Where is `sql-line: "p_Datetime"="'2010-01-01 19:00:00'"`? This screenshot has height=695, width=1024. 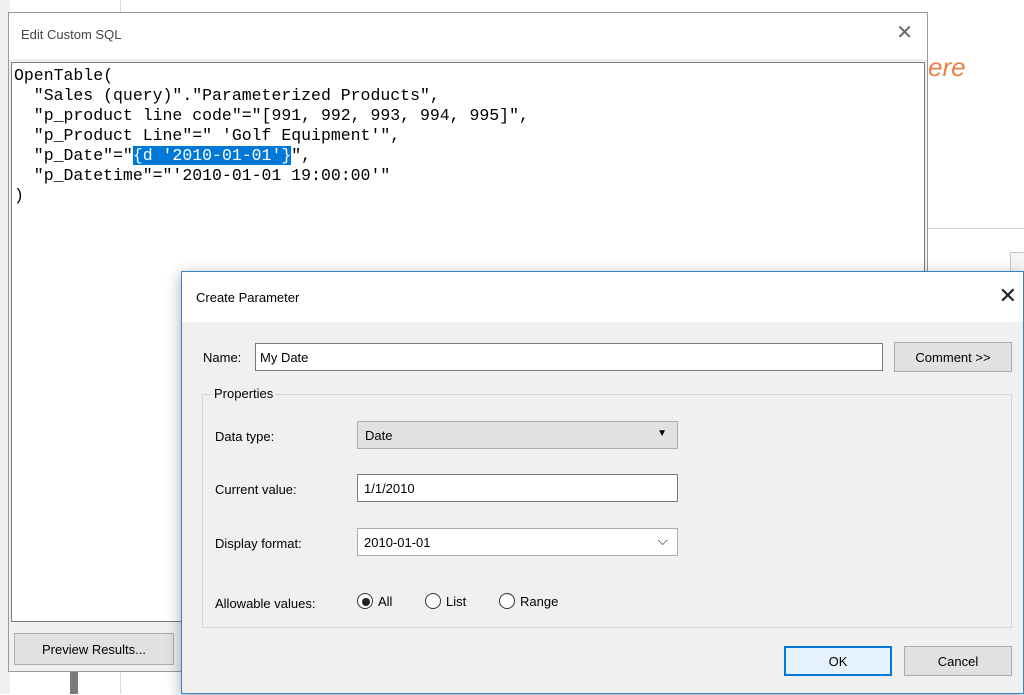
sql-line: "p_Datetime"="'2010-01-01 19:00:00'" is located at coordinates (202, 175).